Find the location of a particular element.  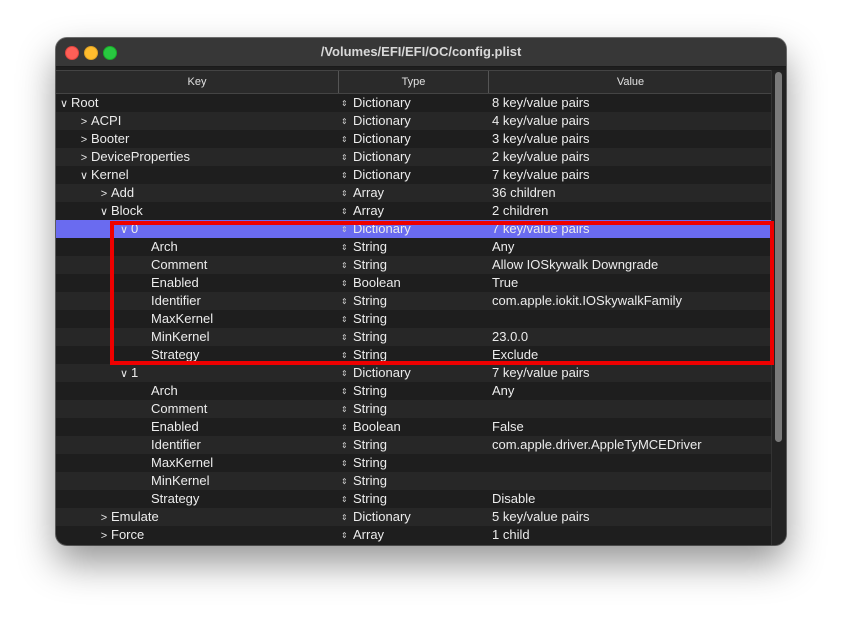

table-row: ∨ 1 ⇕ Dictionary 7 key/value pairs is located at coordinates (414, 373).